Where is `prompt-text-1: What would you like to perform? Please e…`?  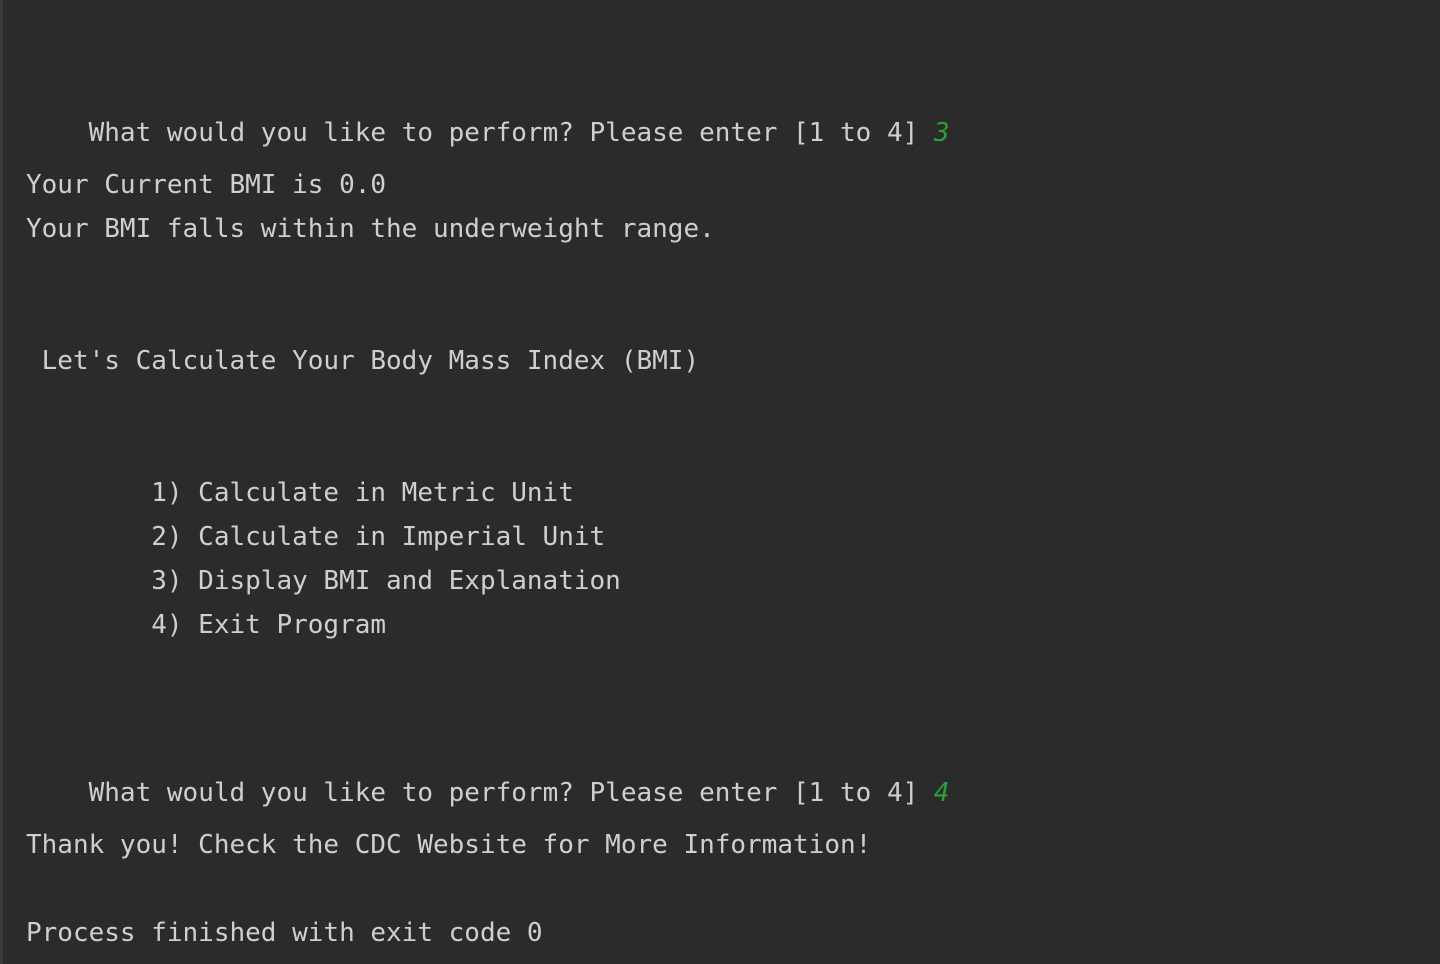
prompt-text-1: What would you like to perform? Please e… is located at coordinates (511, 133).